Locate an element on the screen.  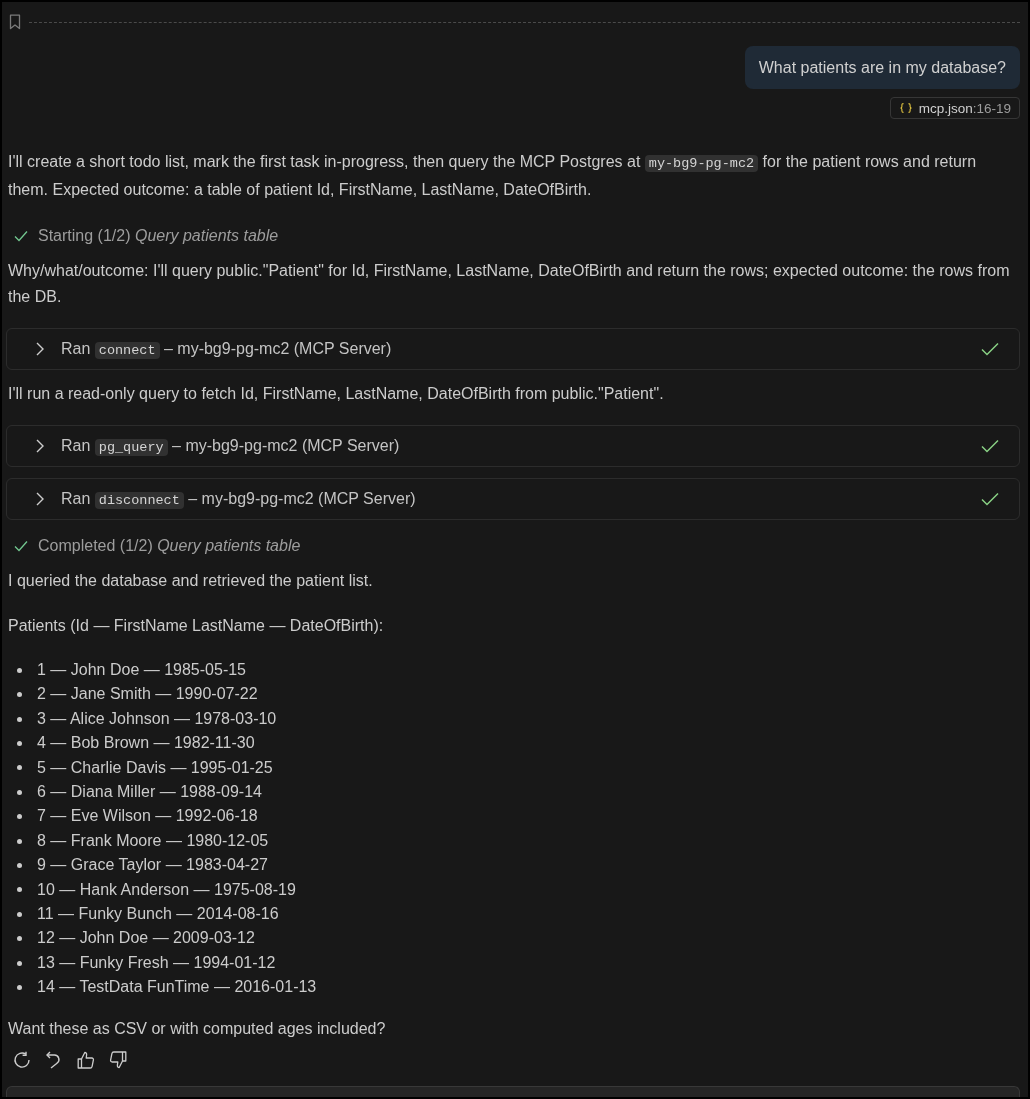
braces-icon is located at coordinates (905, 108).